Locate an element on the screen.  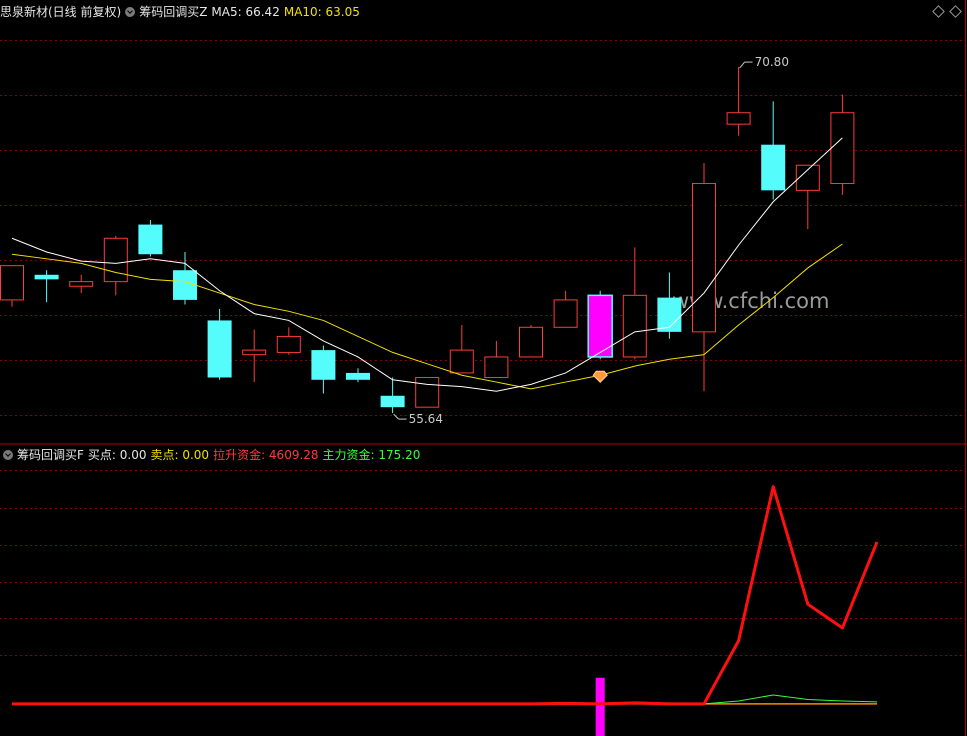
signal-bar is located at coordinates (600, 706).